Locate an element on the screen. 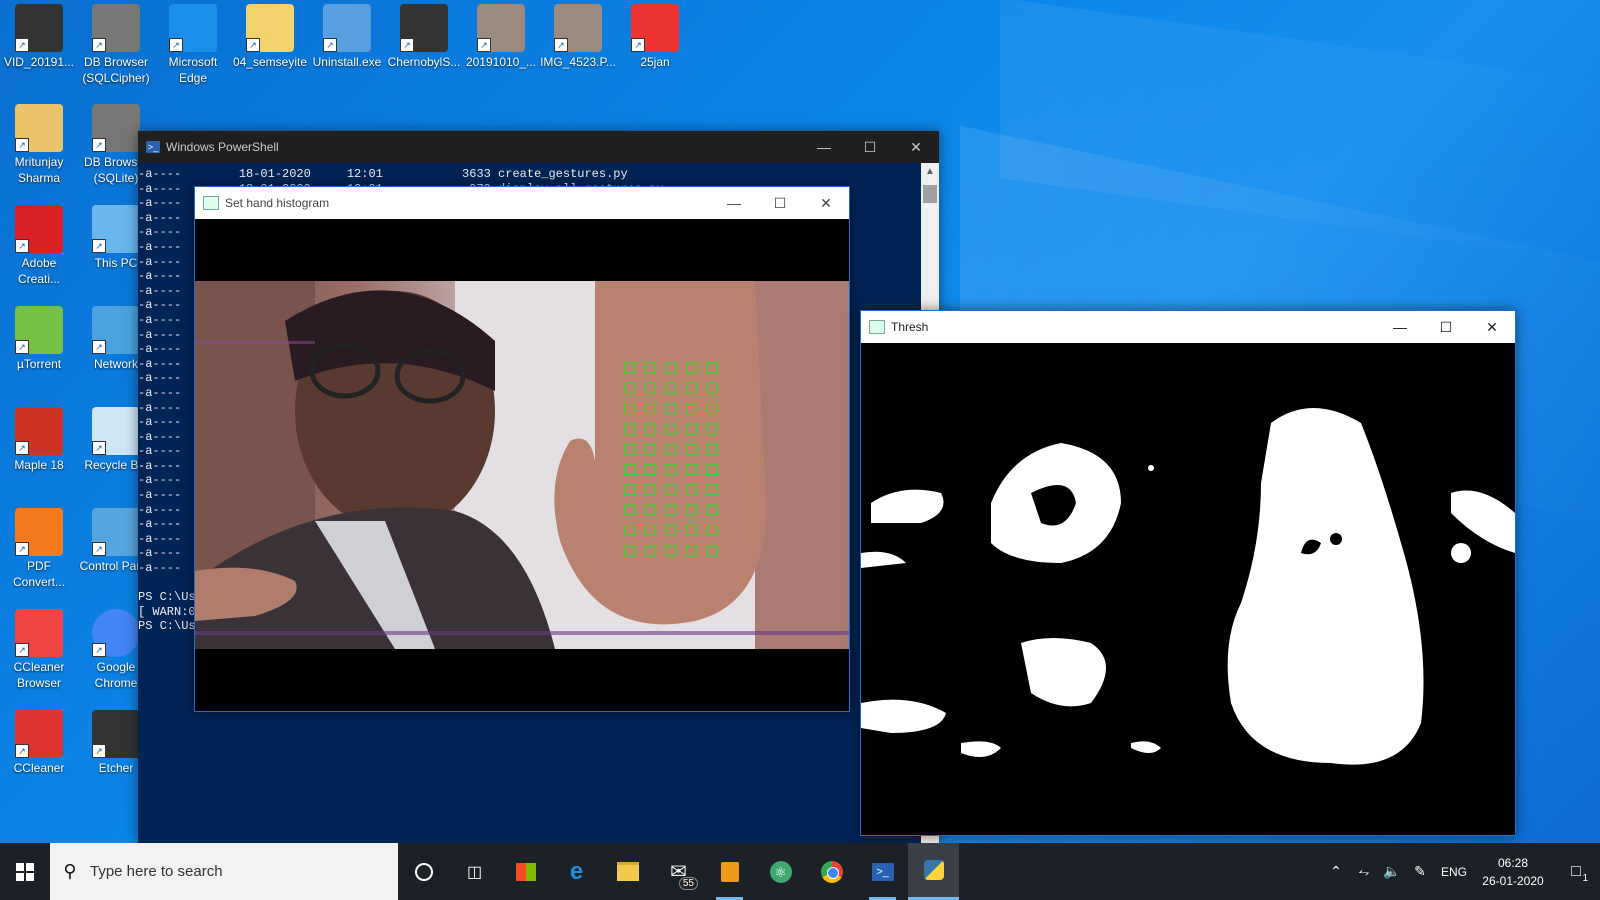 This screenshot has height=900, width=1600. maple-icon: ↗ is located at coordinates (39, 431).